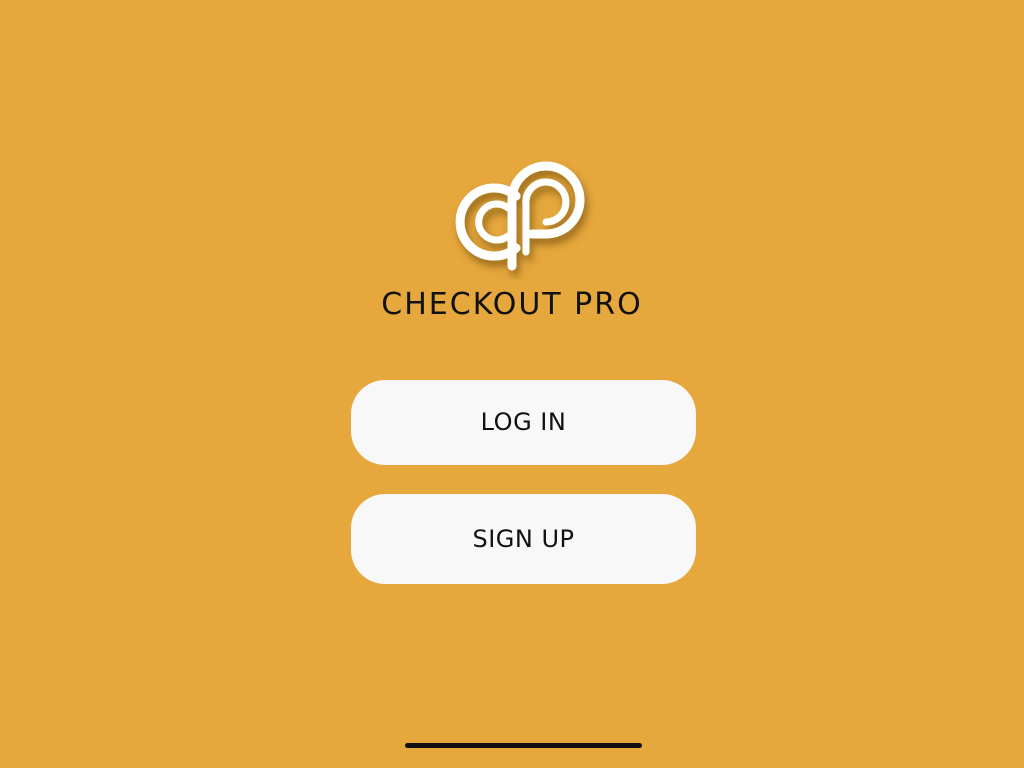 This screenshot has width=1024, height=768. What do you see at coordinates (523, 422) in the screenshot?
I see `login-button: LOG IN` at bounding box center [523, 422].